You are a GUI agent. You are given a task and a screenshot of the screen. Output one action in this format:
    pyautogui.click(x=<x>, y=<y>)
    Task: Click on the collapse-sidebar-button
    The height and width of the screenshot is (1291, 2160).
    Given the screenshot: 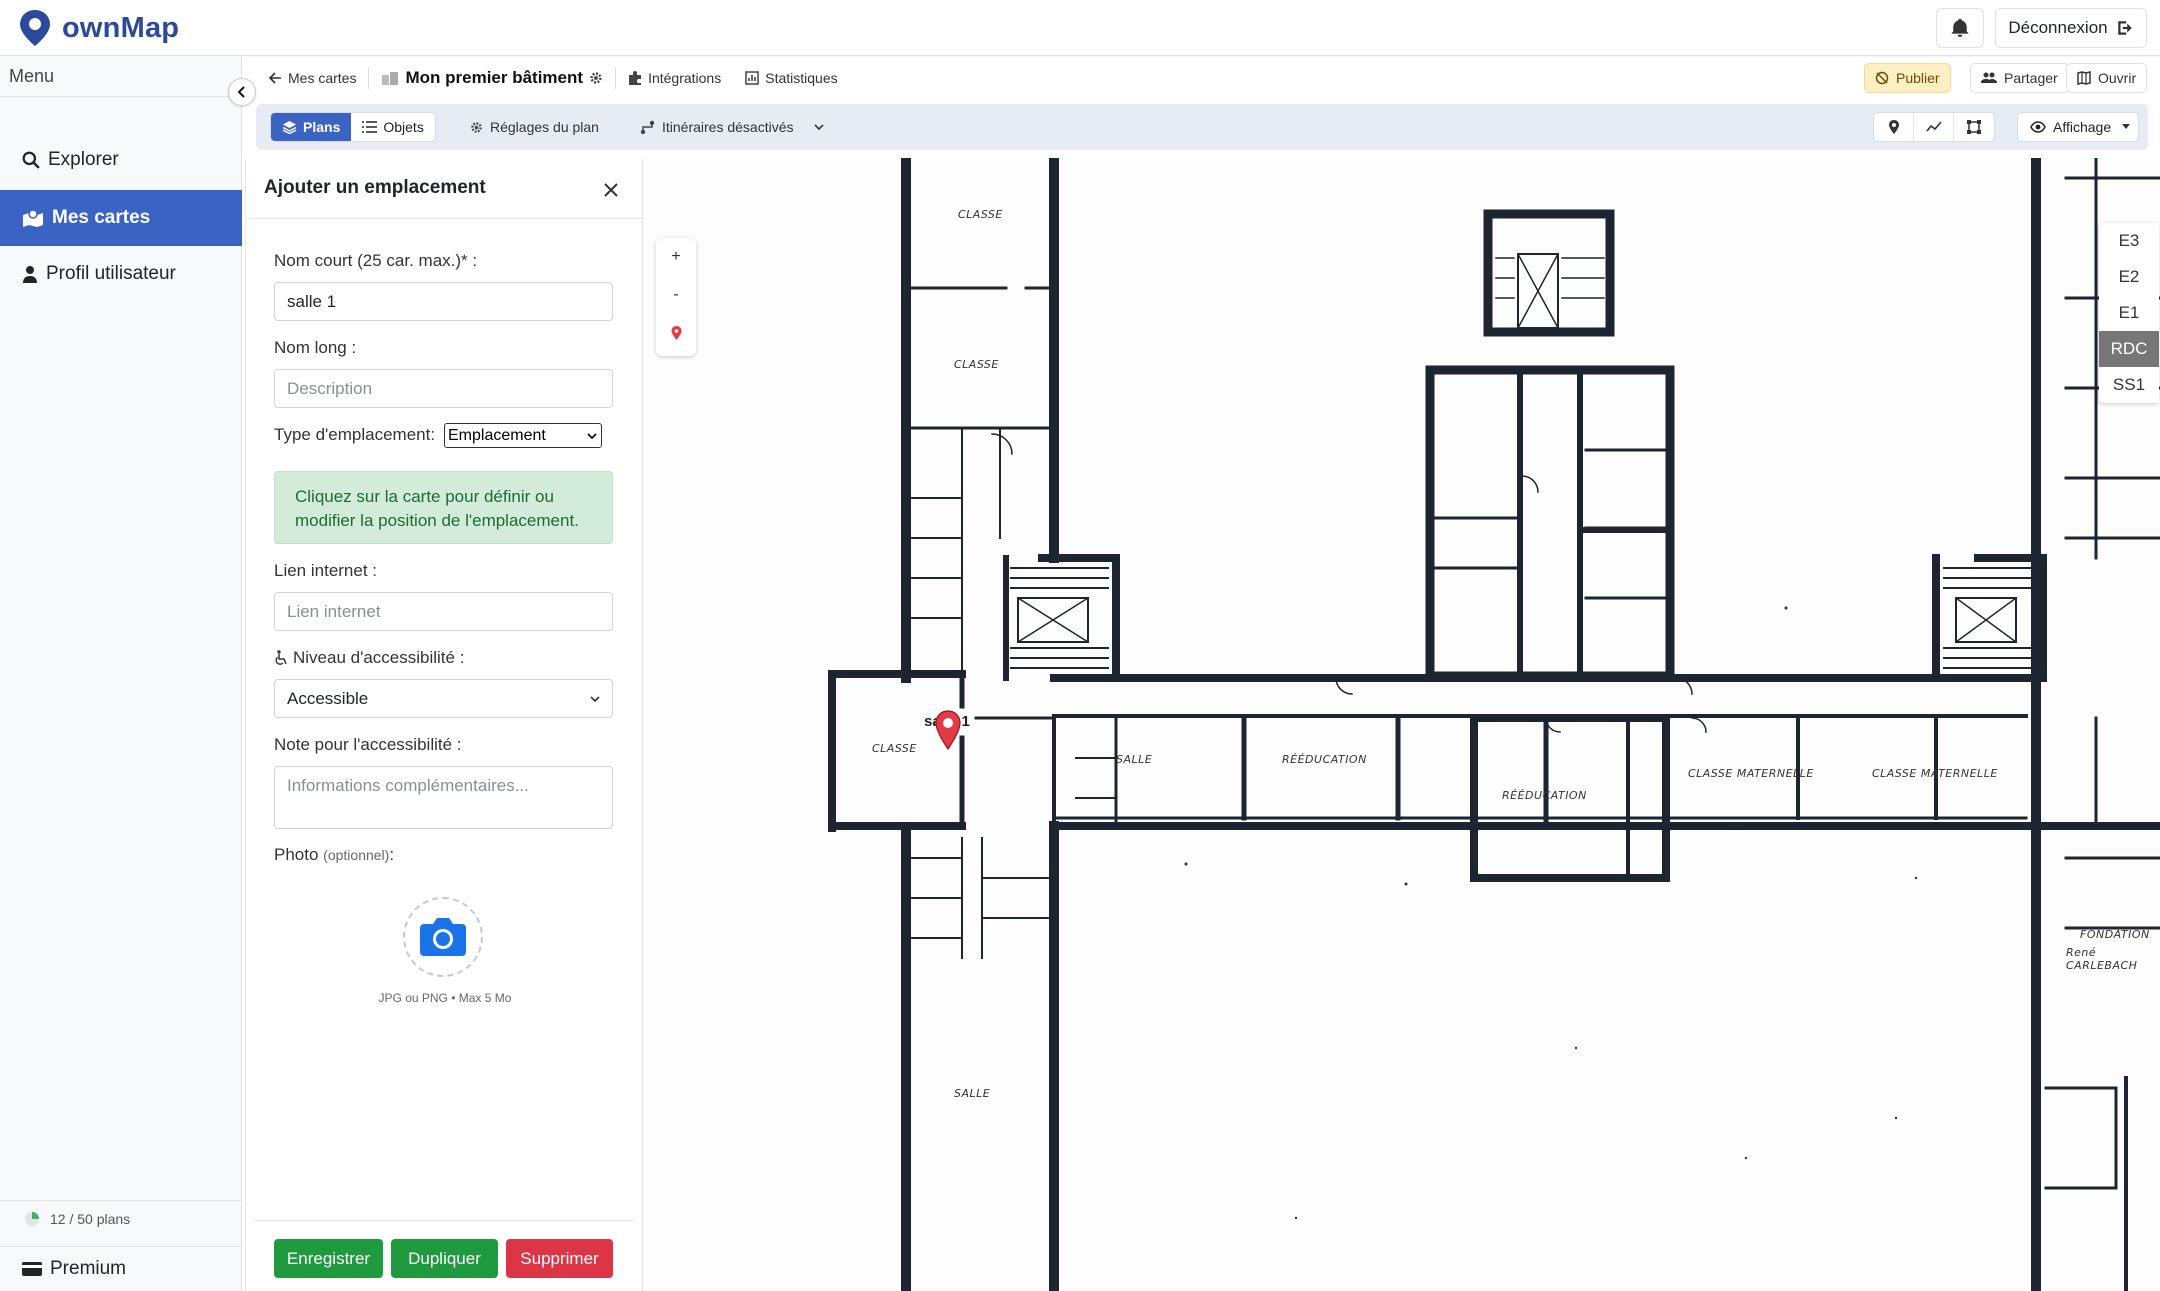 What is the action you would take?
    pyautogui.click(x=242, y=92)
    